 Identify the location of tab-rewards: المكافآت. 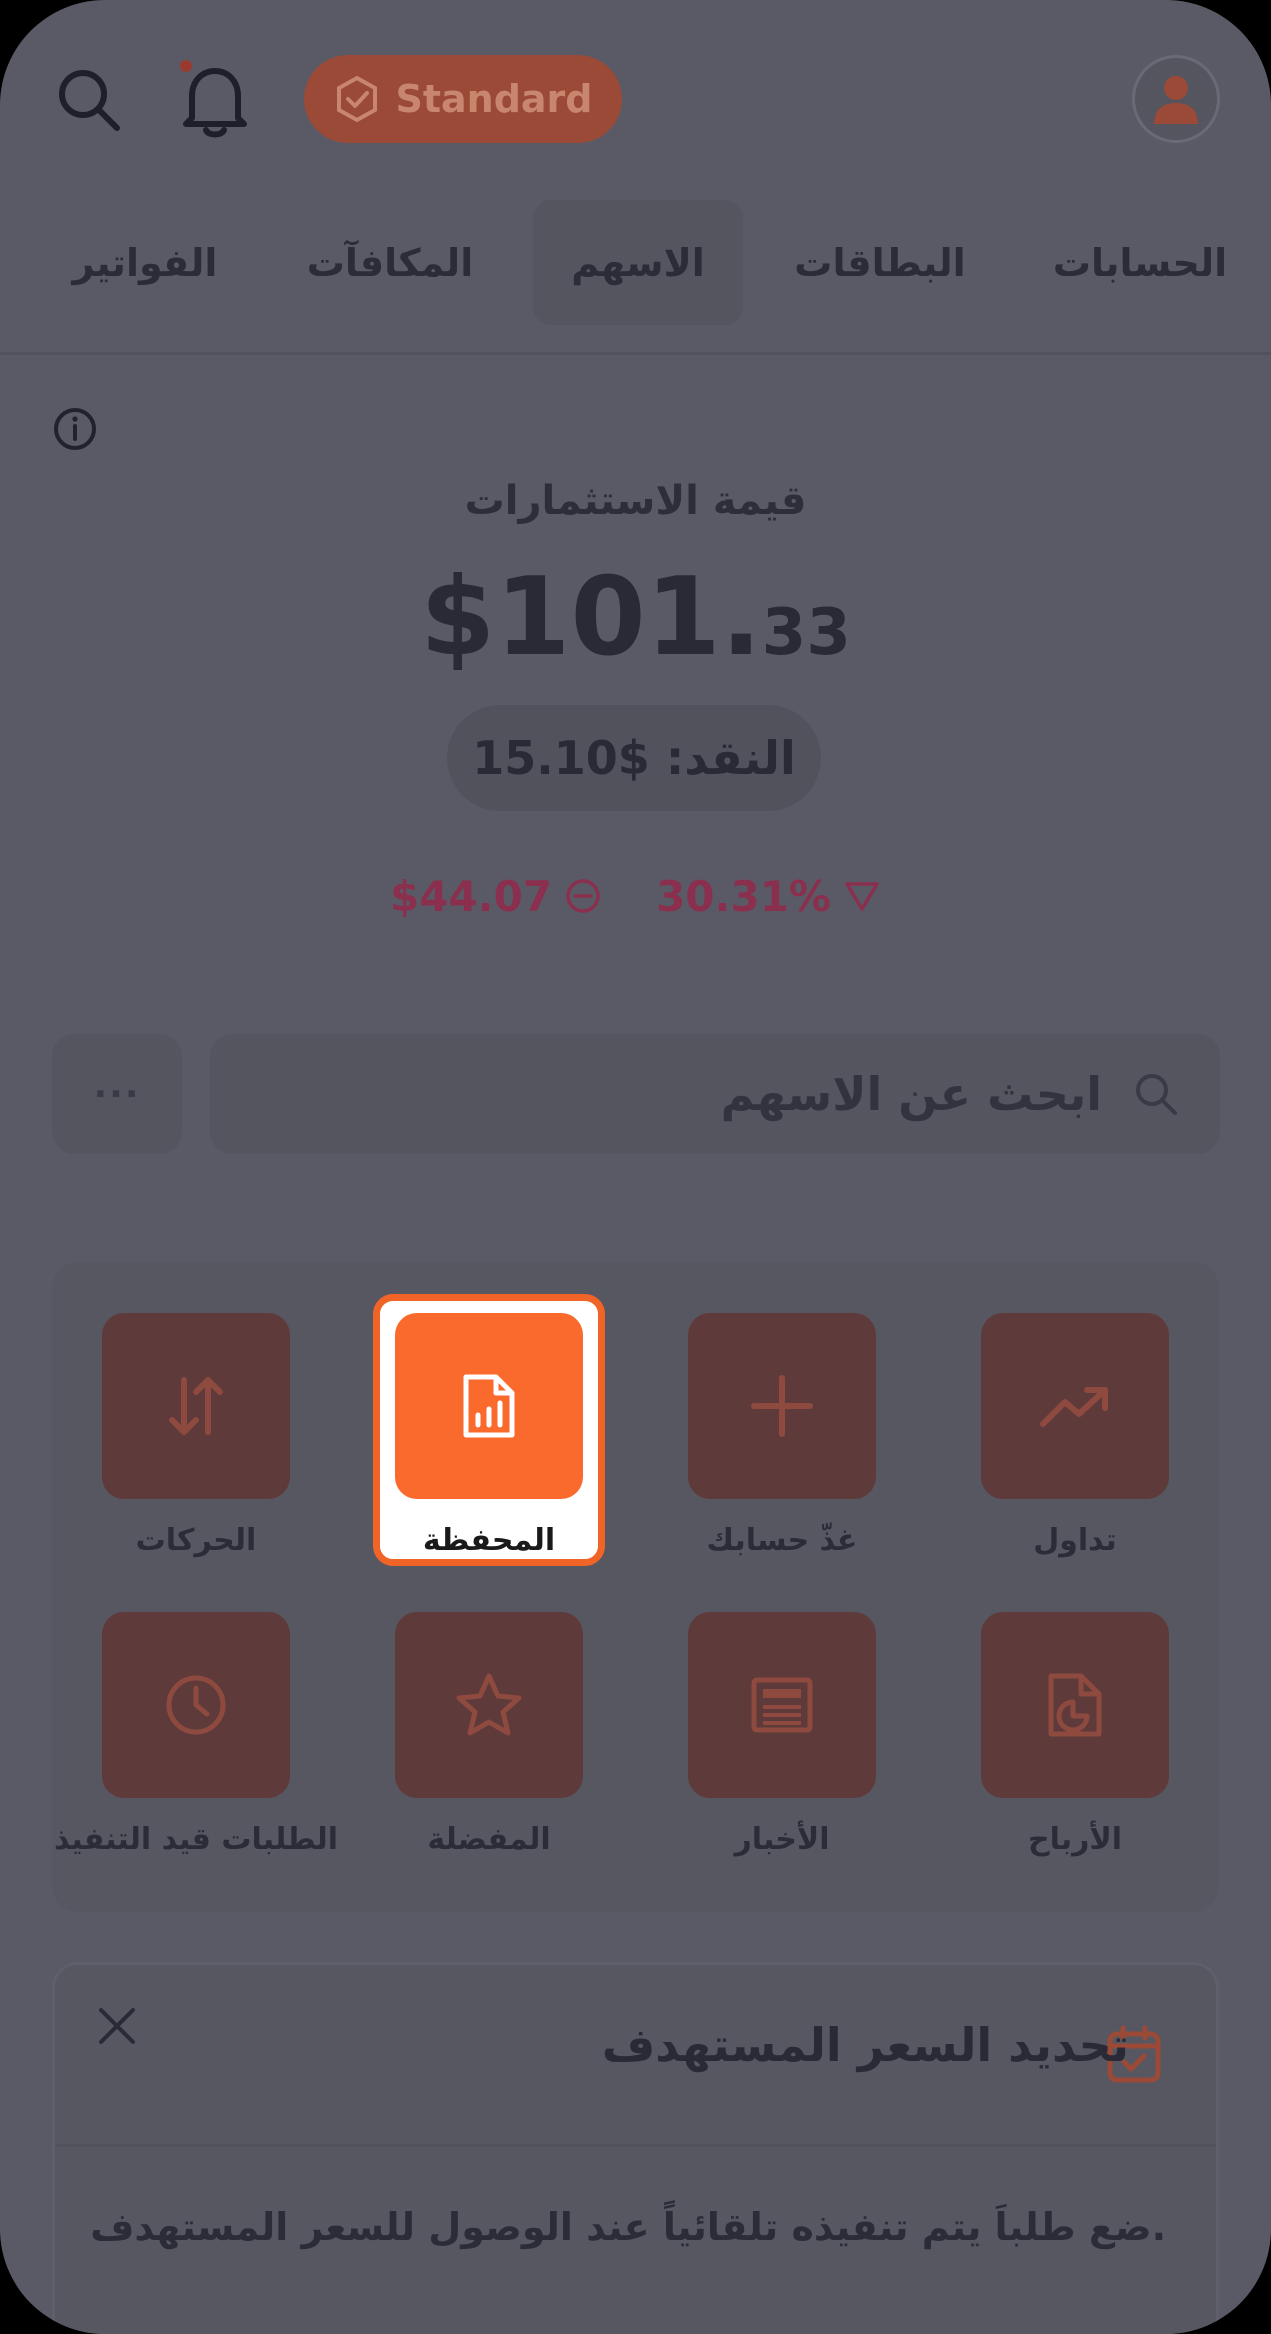
(390, 262).